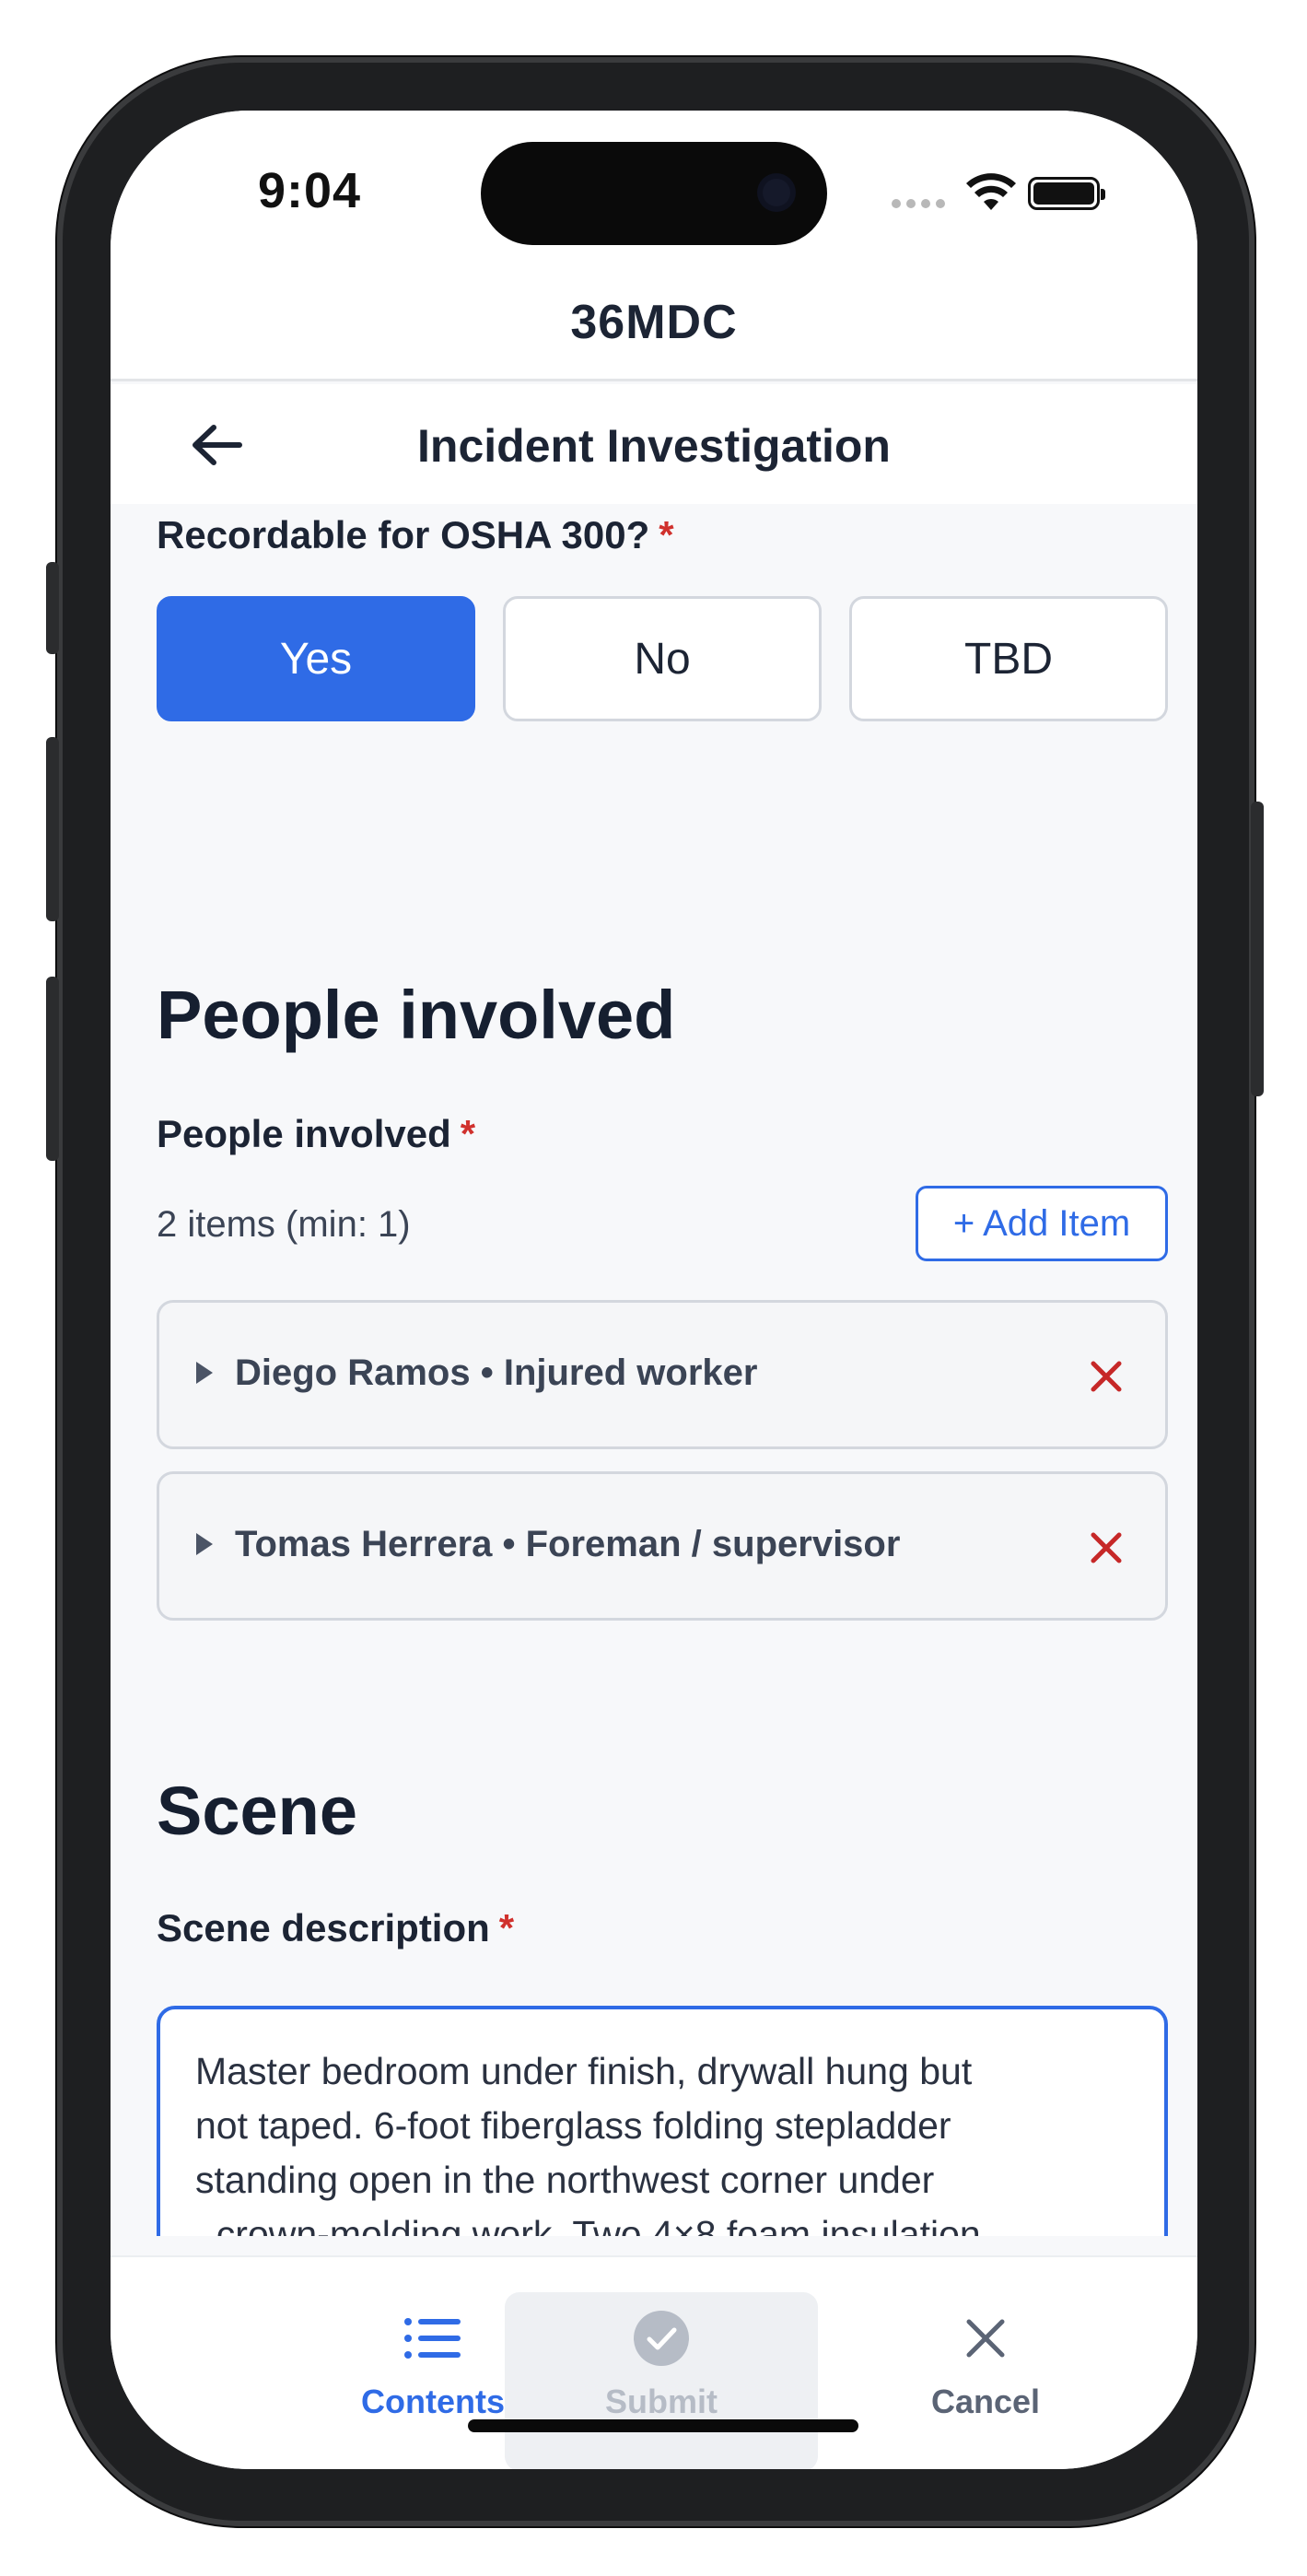 This screenshot has width=1307, height=2576. What do you see at coordinates (310, 190) in the screenshot?
I see `status-time: 9:04` at bounding box center [310, 190].